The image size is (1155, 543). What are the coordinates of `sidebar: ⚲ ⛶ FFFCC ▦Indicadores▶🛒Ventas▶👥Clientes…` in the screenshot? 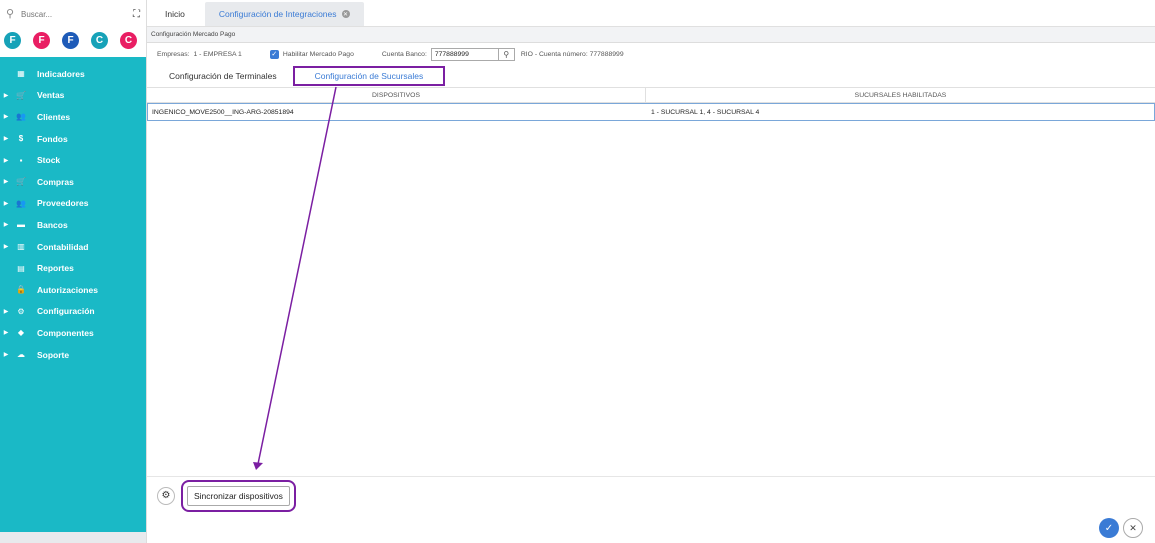 It's located at (73, 271).